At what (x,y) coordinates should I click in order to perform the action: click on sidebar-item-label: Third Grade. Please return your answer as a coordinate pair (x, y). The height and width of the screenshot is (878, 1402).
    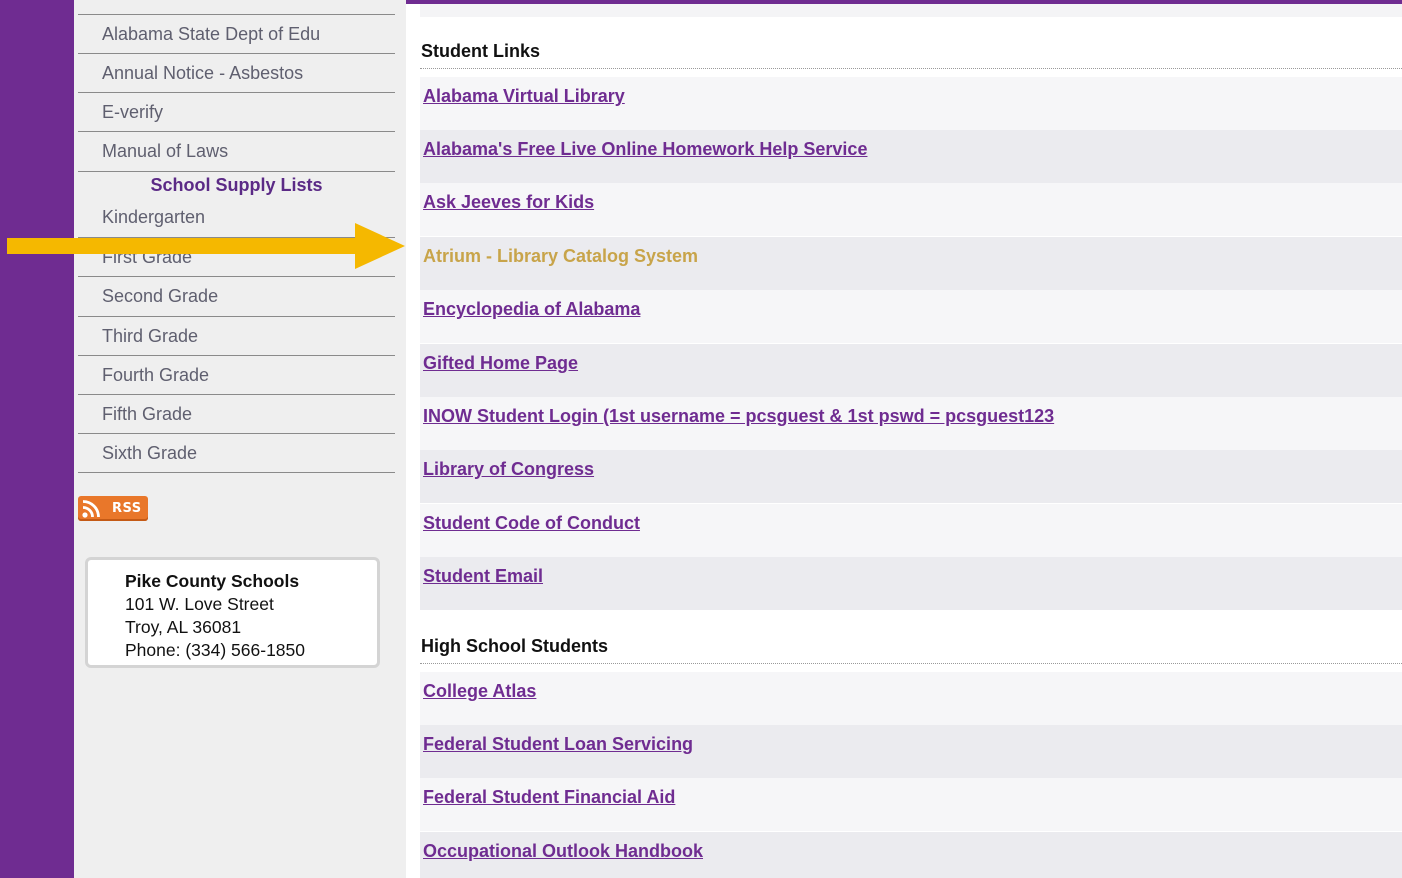
    Looking at the image, I should click on (150, 335).